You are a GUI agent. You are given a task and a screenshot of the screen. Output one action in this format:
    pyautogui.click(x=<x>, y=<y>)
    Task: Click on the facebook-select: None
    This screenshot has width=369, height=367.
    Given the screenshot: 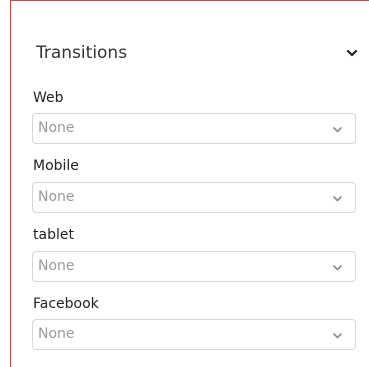 What is the action you would take?
    pyautogui.click(x=194, y=334)
    